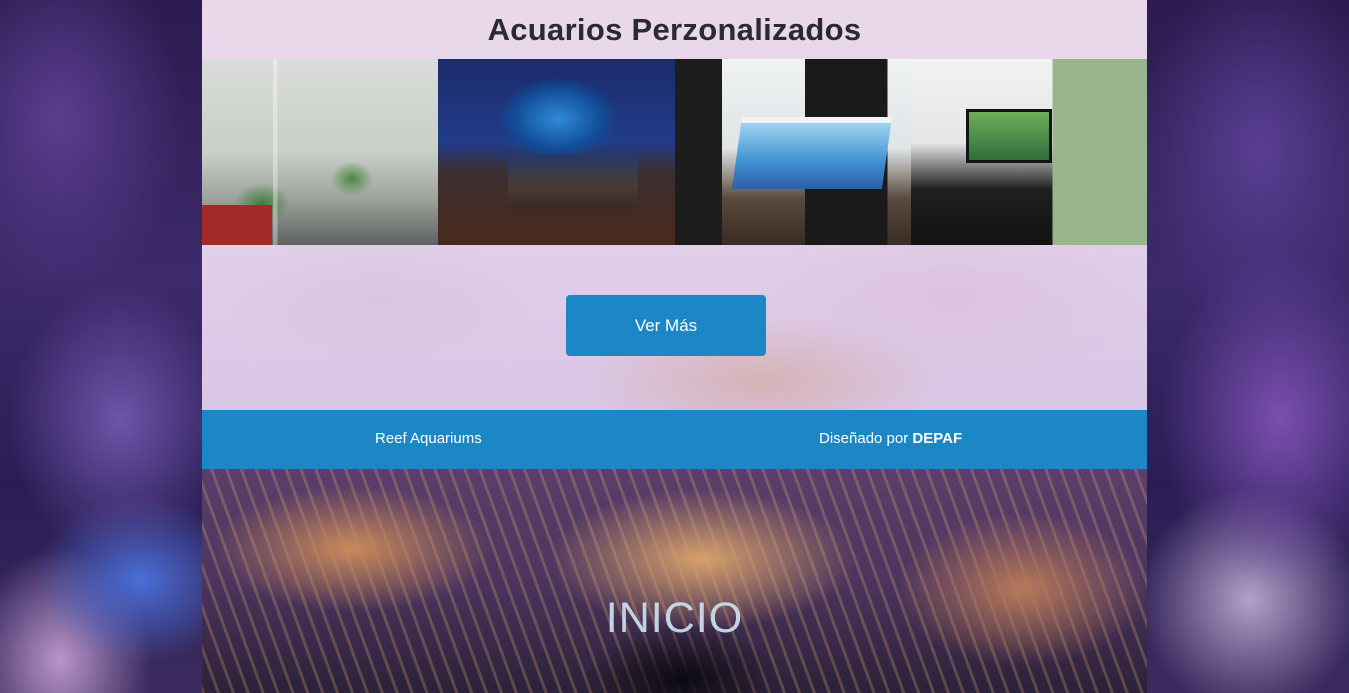  Describe the element at coordinates (556, 152) in the screenshot. I see `bedroom-aquarium-photo` at that location.